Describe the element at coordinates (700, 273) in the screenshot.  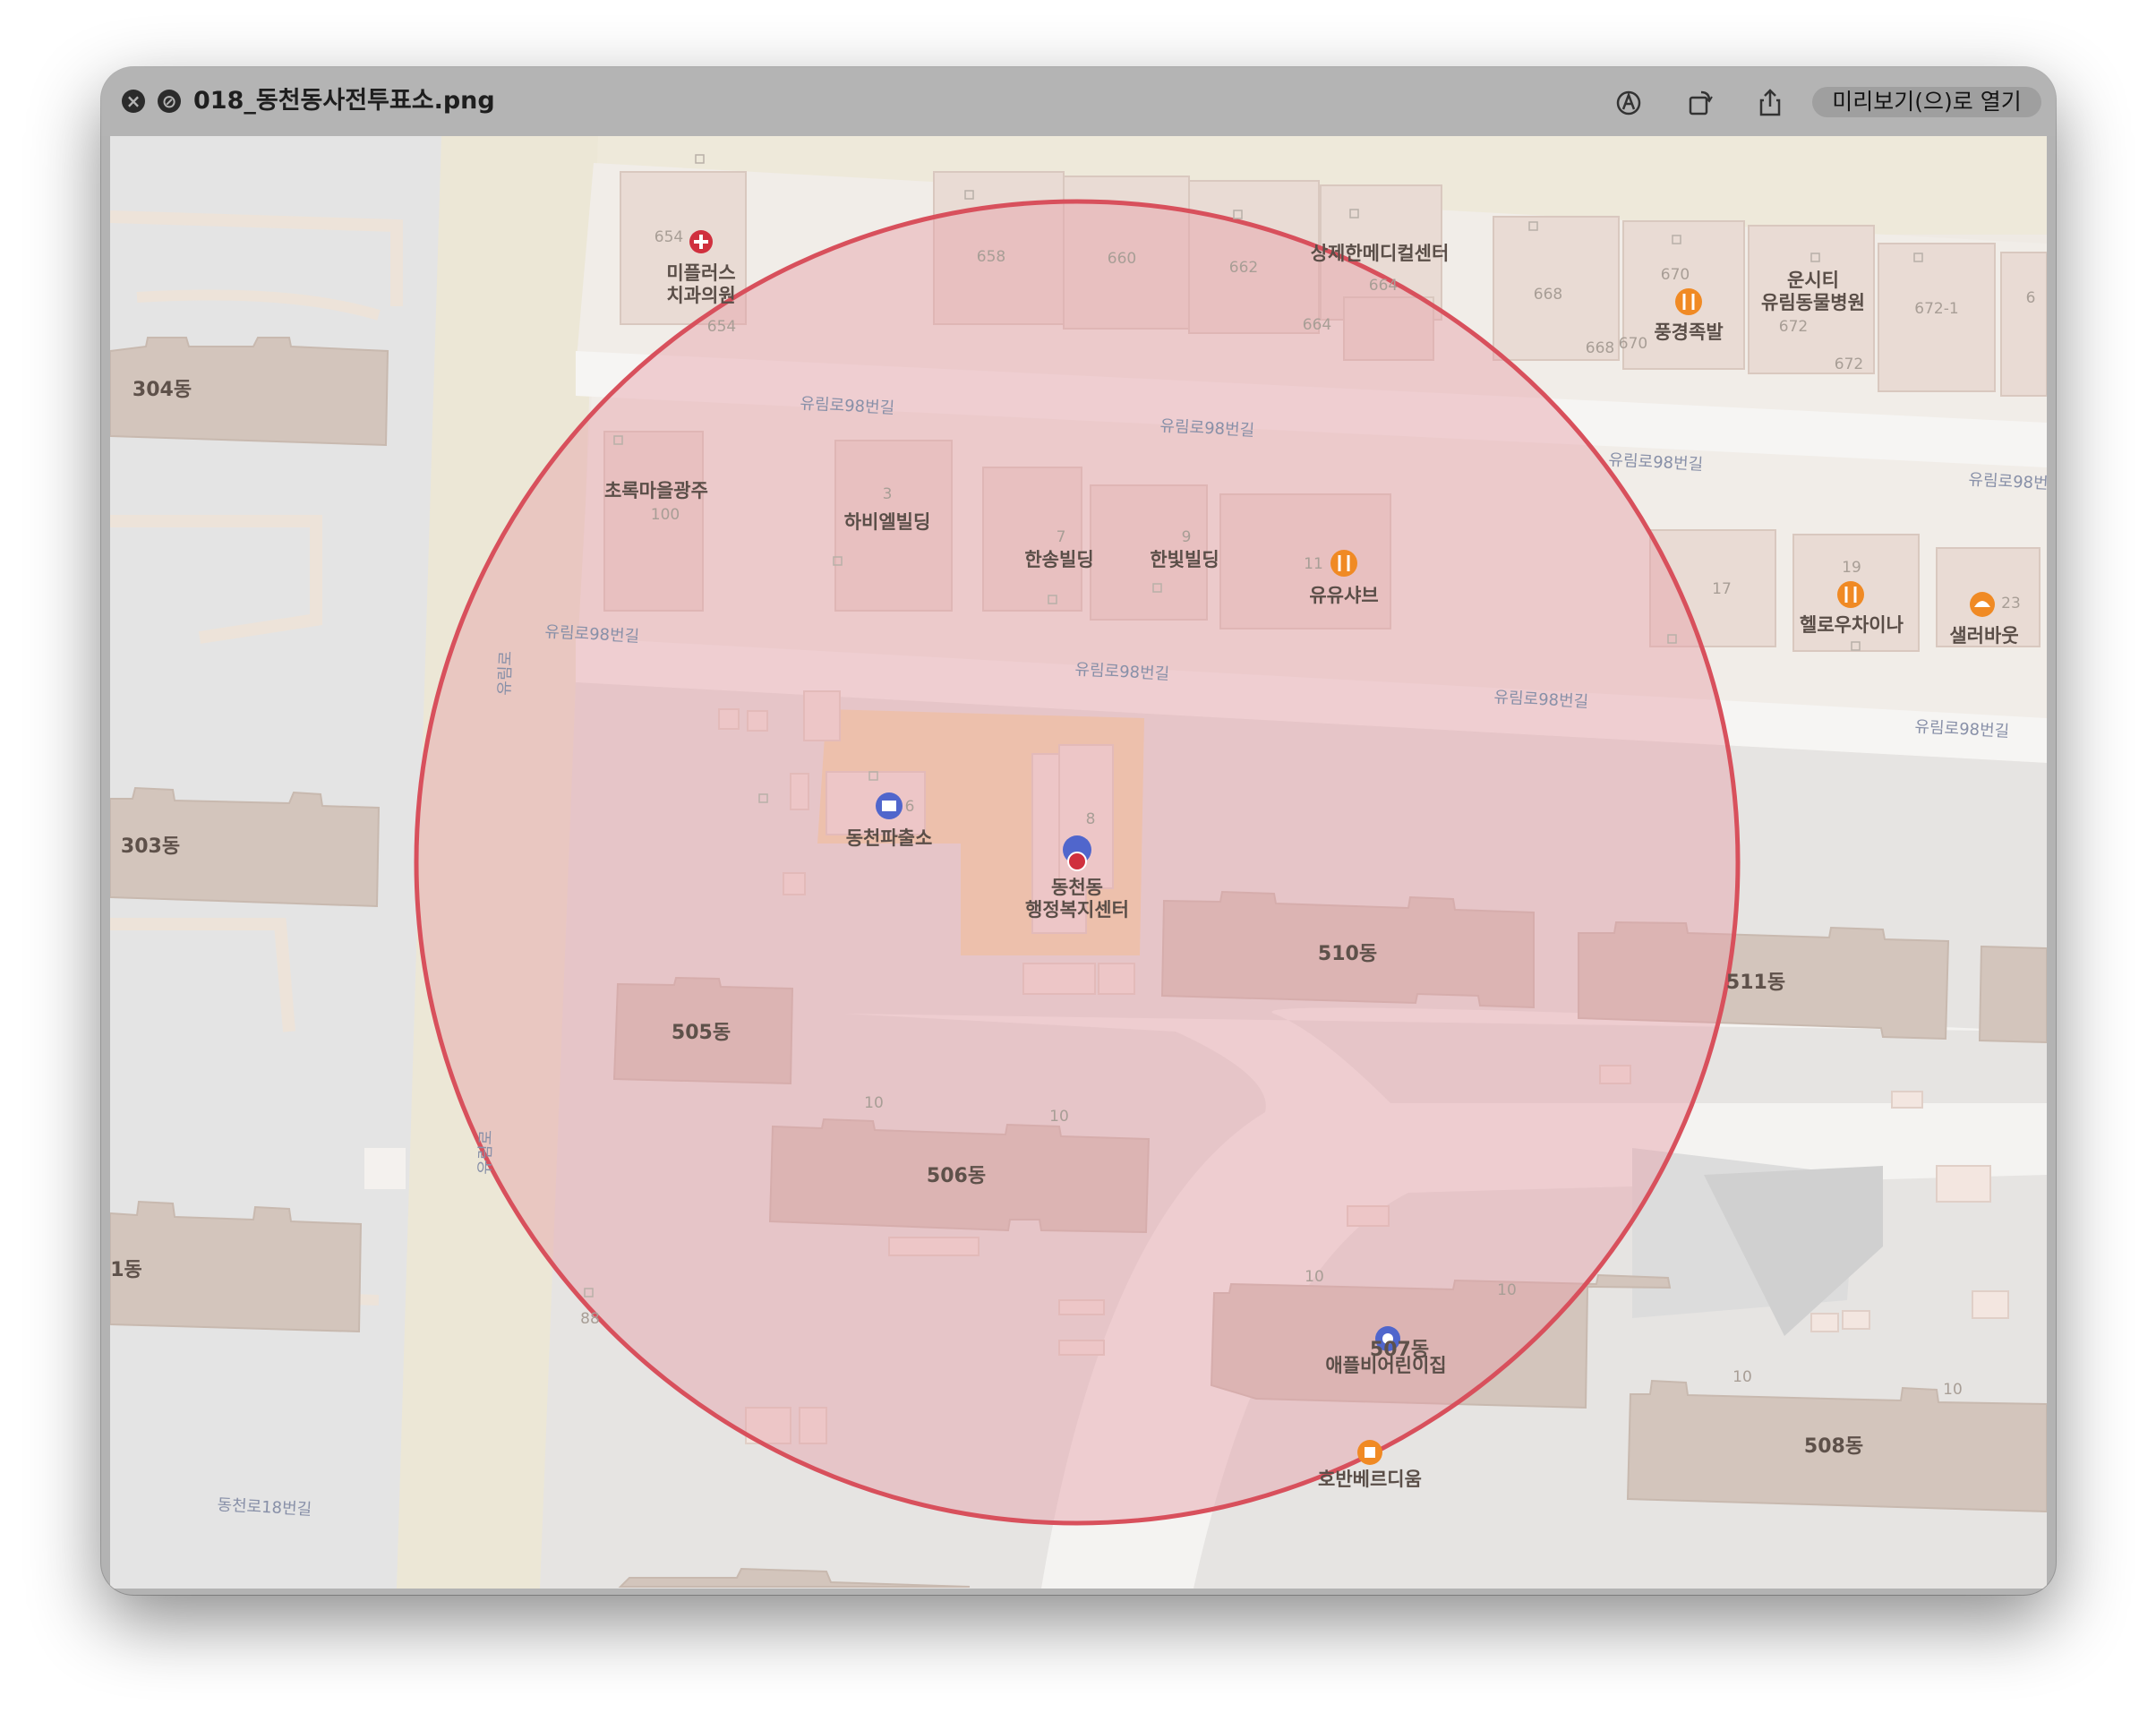
I see `dental-label-1: 미플러스` at that location.